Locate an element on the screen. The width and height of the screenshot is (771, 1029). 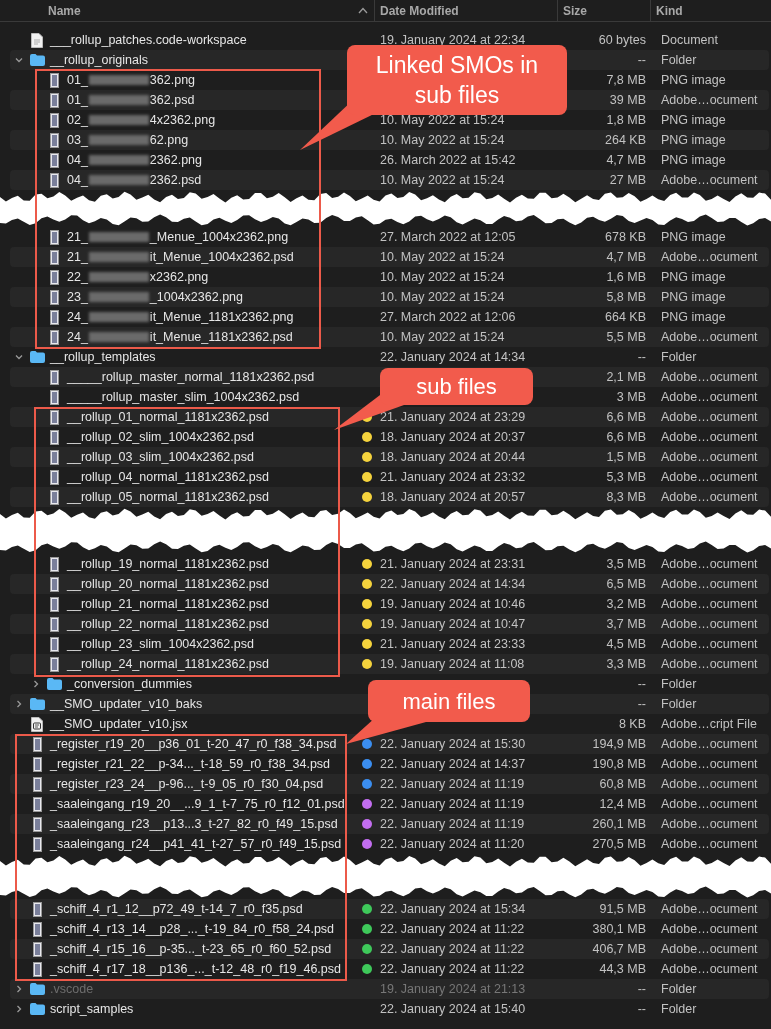
file-name: __SMO_updater_v10_baks is located at coordinates (126, 704).